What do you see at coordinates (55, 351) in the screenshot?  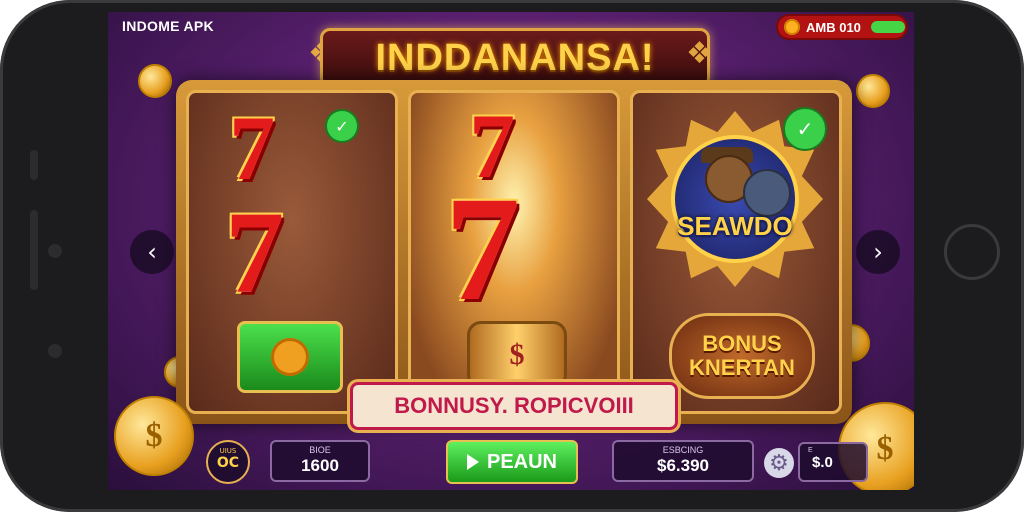 I see `proximity-sensor` at bounding box center [55, 351].